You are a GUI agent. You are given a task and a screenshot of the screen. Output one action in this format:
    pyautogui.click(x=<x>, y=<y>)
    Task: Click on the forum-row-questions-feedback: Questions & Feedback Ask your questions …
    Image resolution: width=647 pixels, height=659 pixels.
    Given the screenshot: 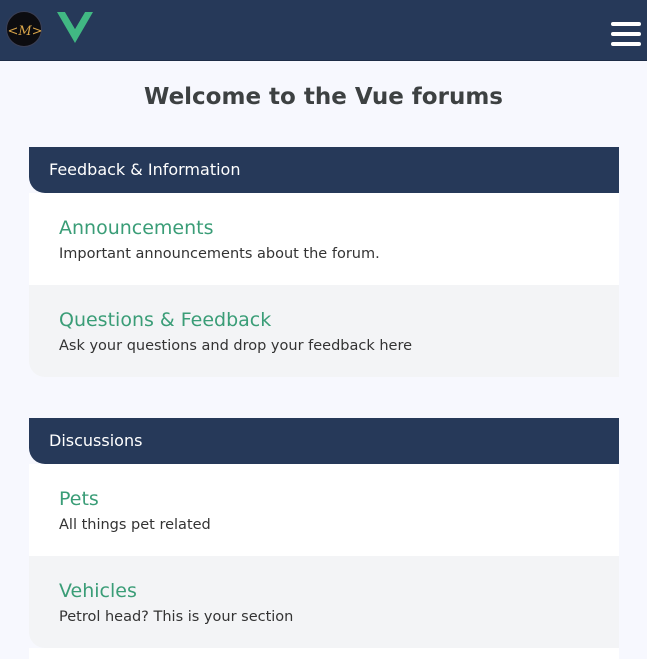 What is the action you would take?
    pyautogui.click(x=324, y=331)
    